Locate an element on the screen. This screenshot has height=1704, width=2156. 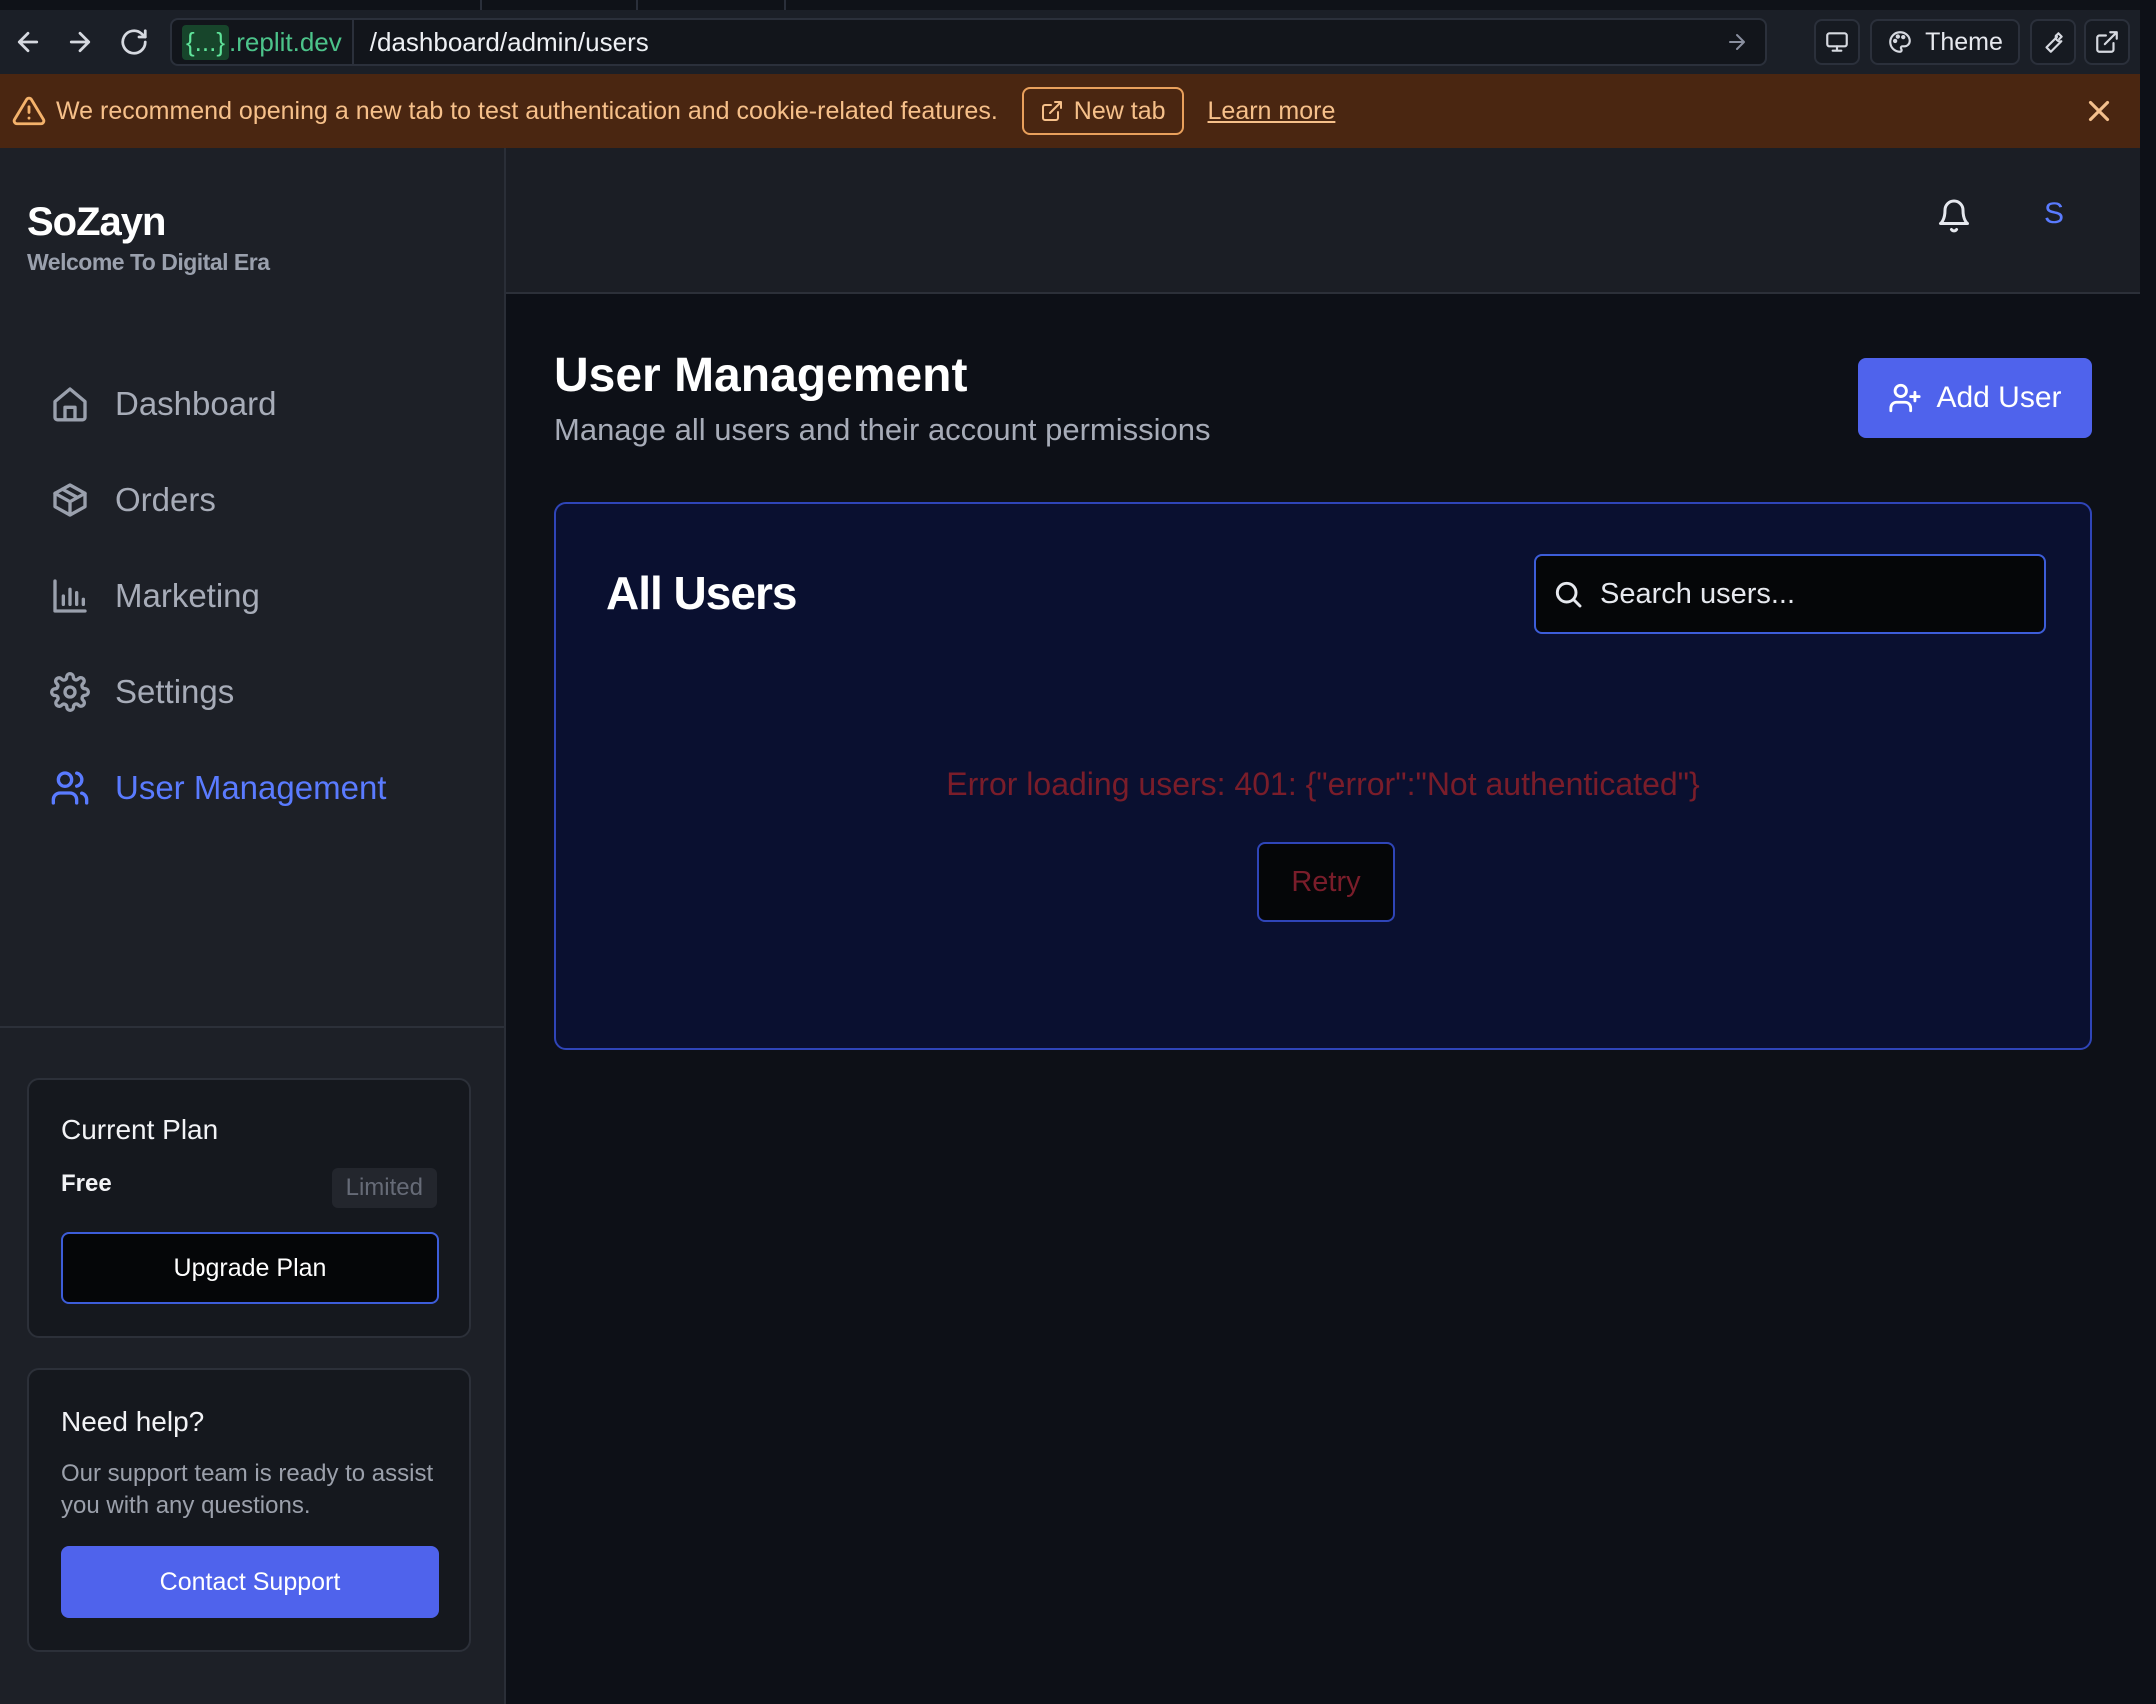
add-user-label: Add User is located at coordinates (1999, 397).